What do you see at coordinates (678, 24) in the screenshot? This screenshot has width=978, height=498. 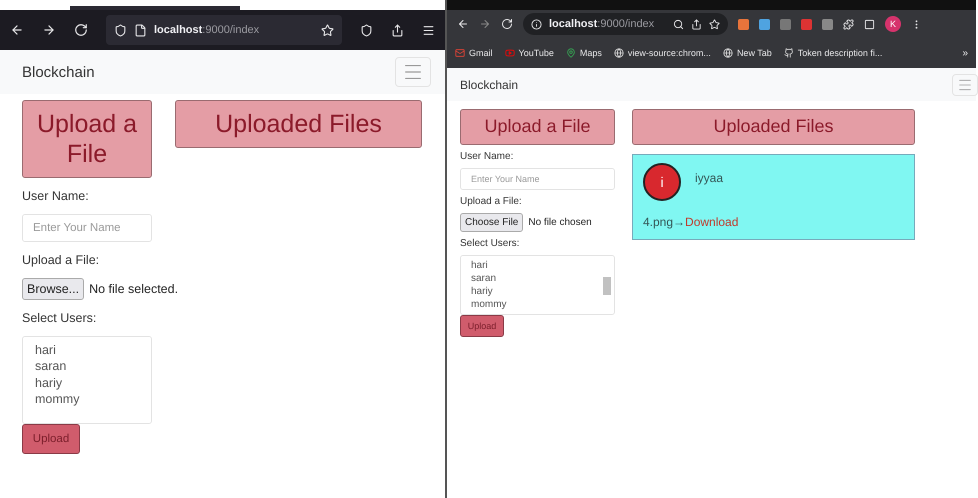 I see `zoom-icon` at bounding box center [678, 24].